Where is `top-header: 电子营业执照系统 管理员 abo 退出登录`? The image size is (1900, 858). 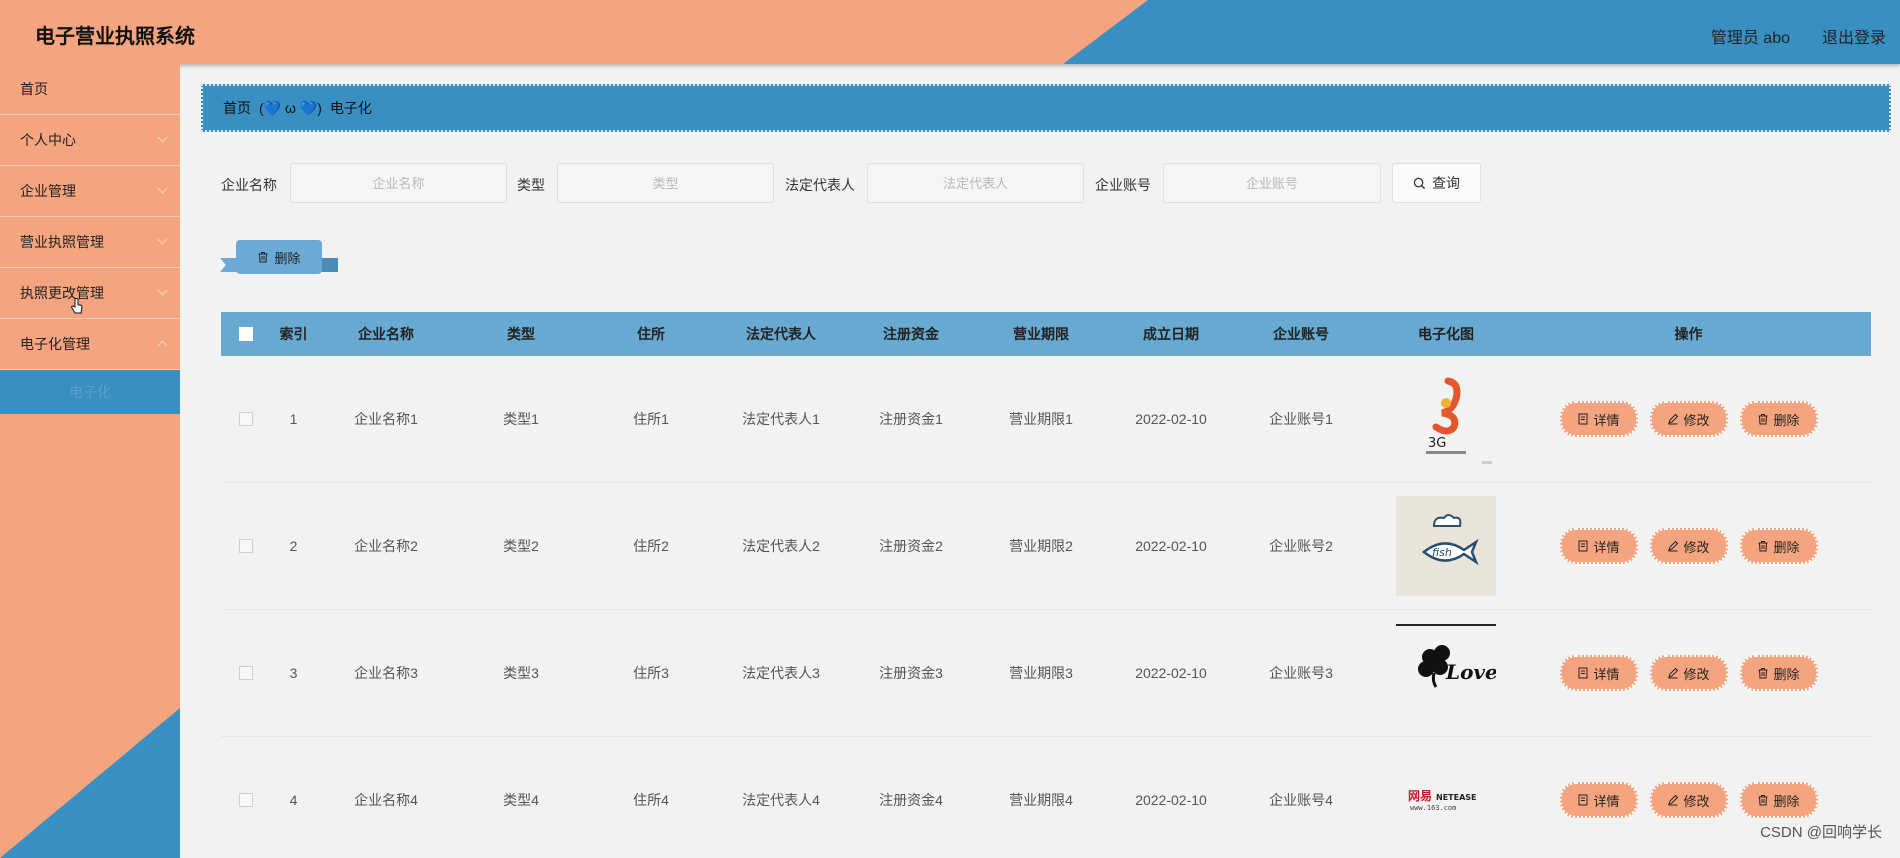
top-header: 电子营业执照系统 管理员 abo 退出登录 is located at coordinates (950, 32).